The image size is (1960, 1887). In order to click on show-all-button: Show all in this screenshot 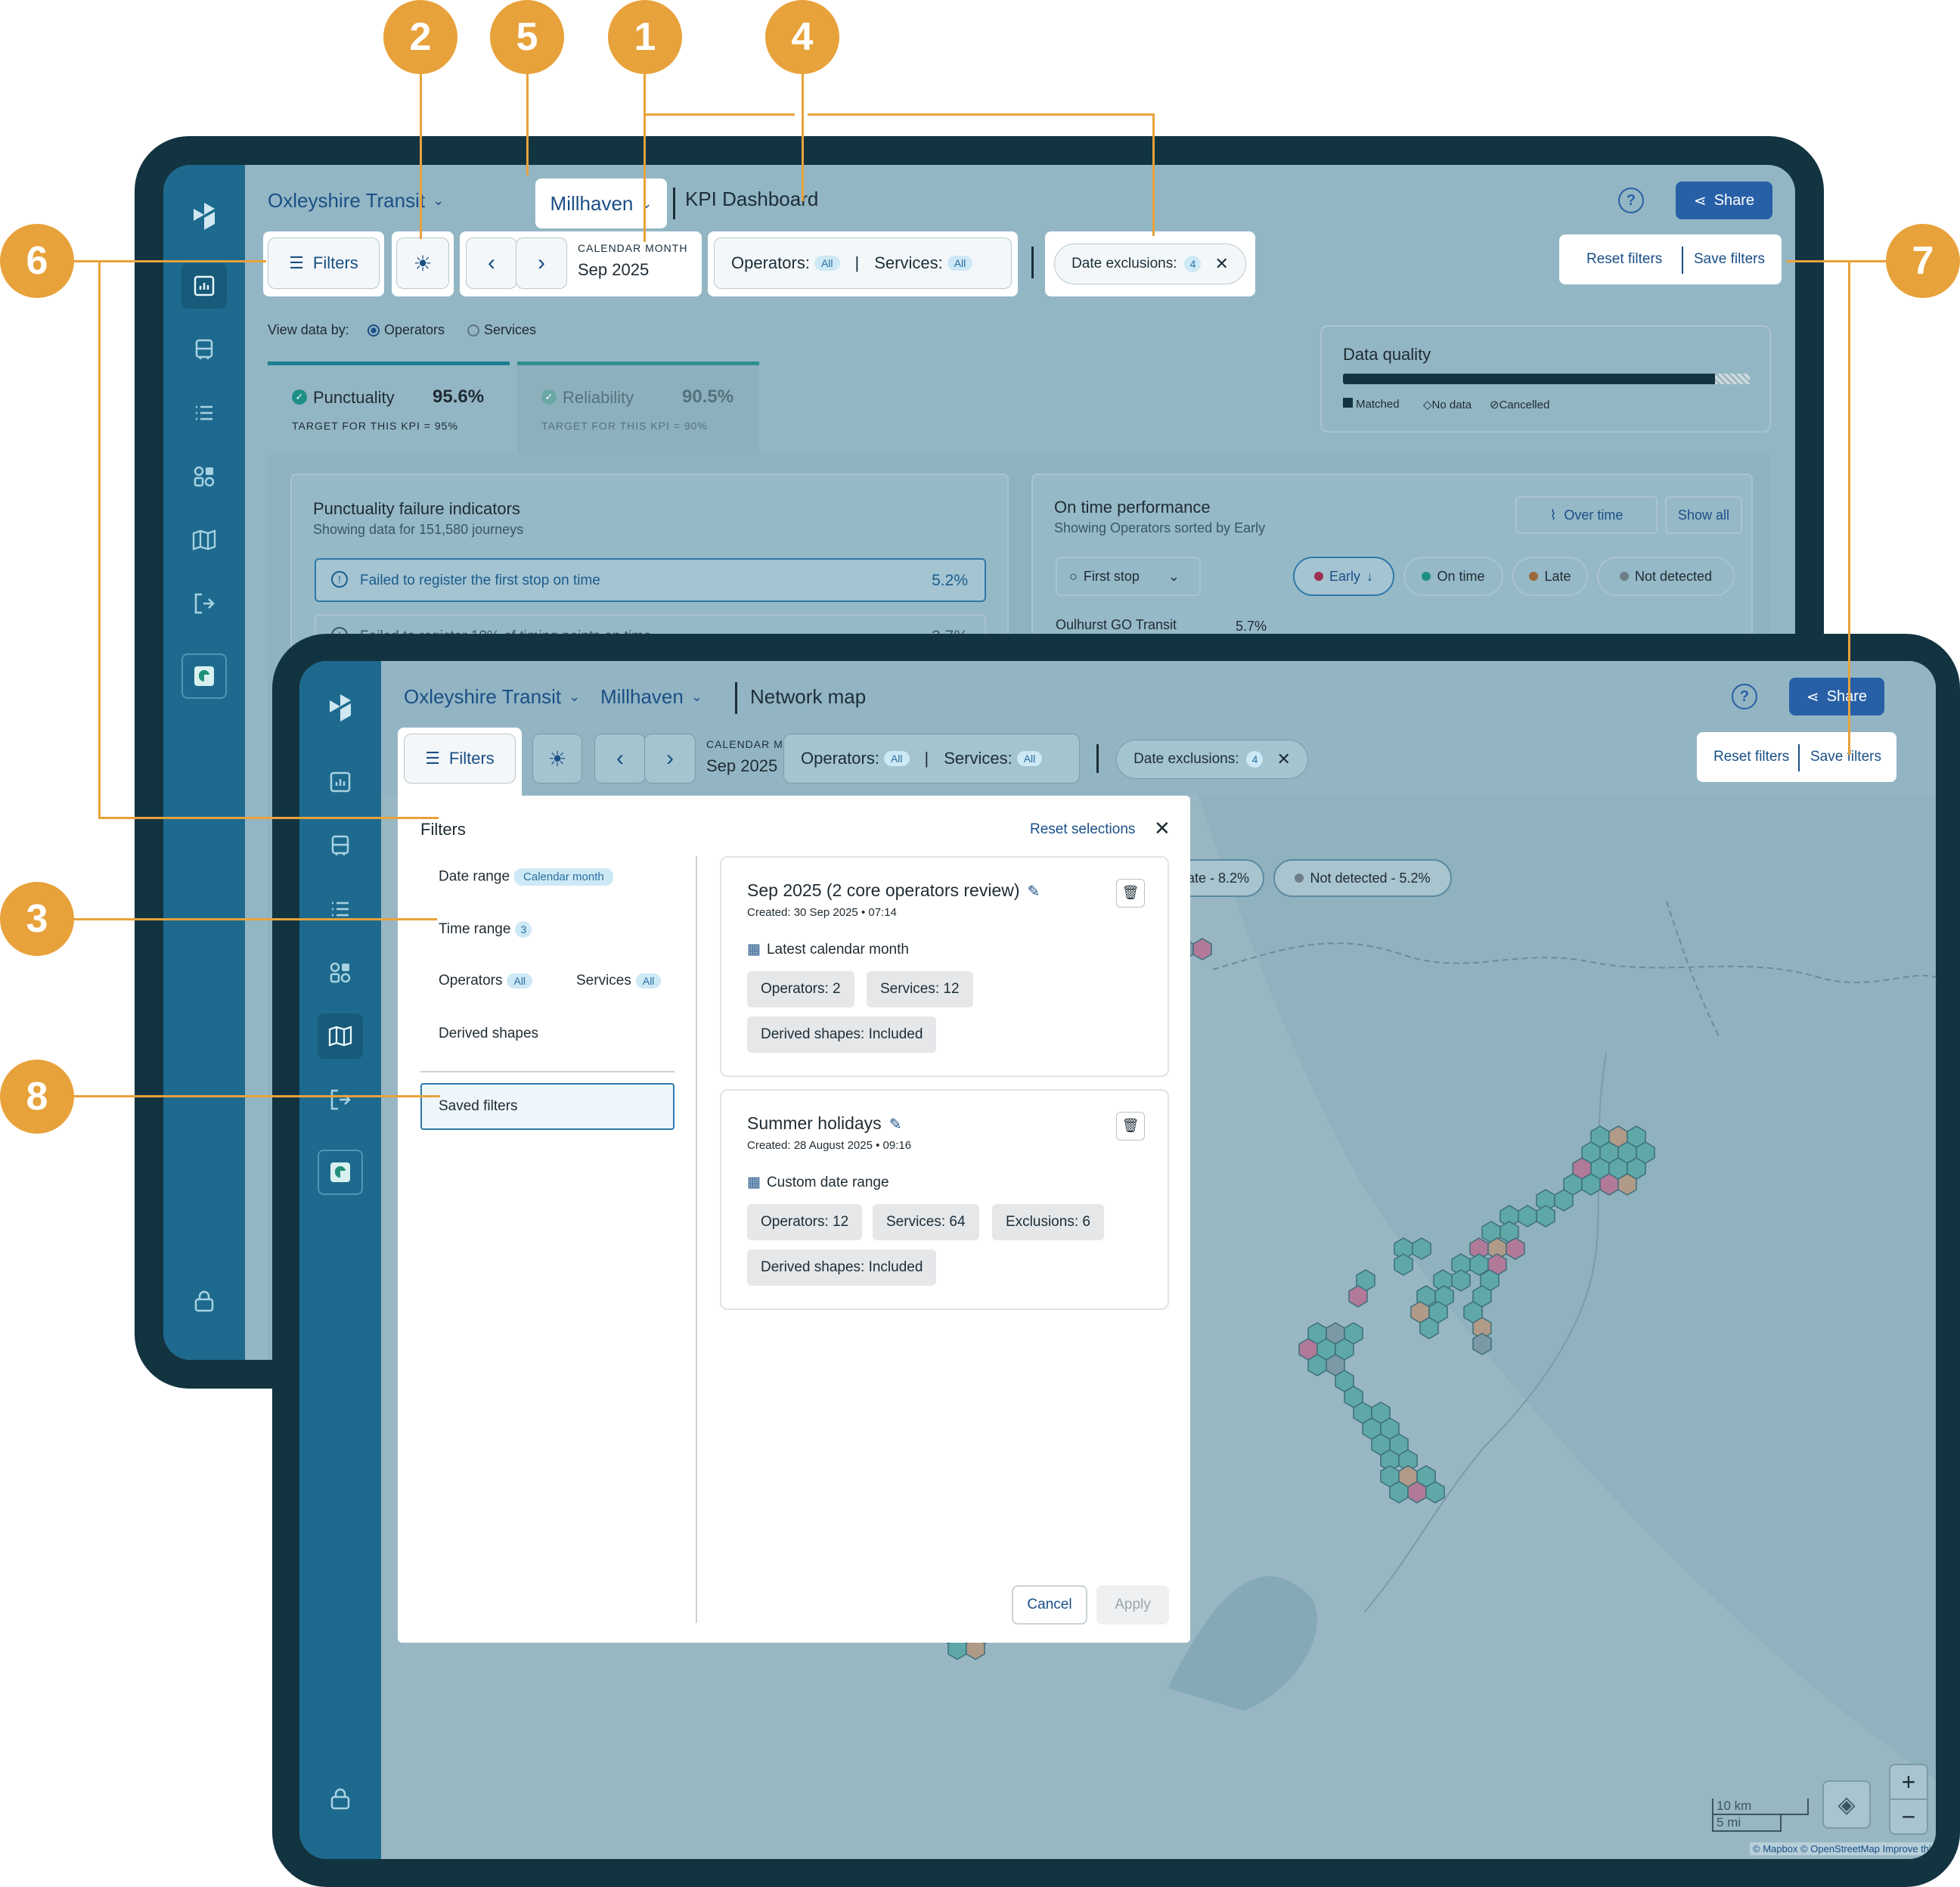, I will do `click(1704, 515)`.